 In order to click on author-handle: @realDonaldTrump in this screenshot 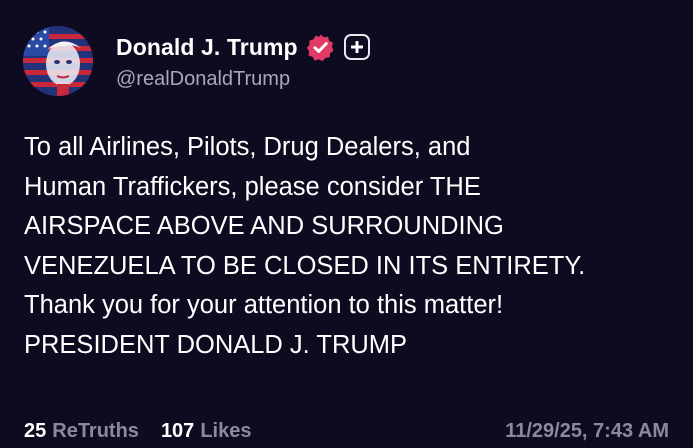, I will do `click(203, 79)`.